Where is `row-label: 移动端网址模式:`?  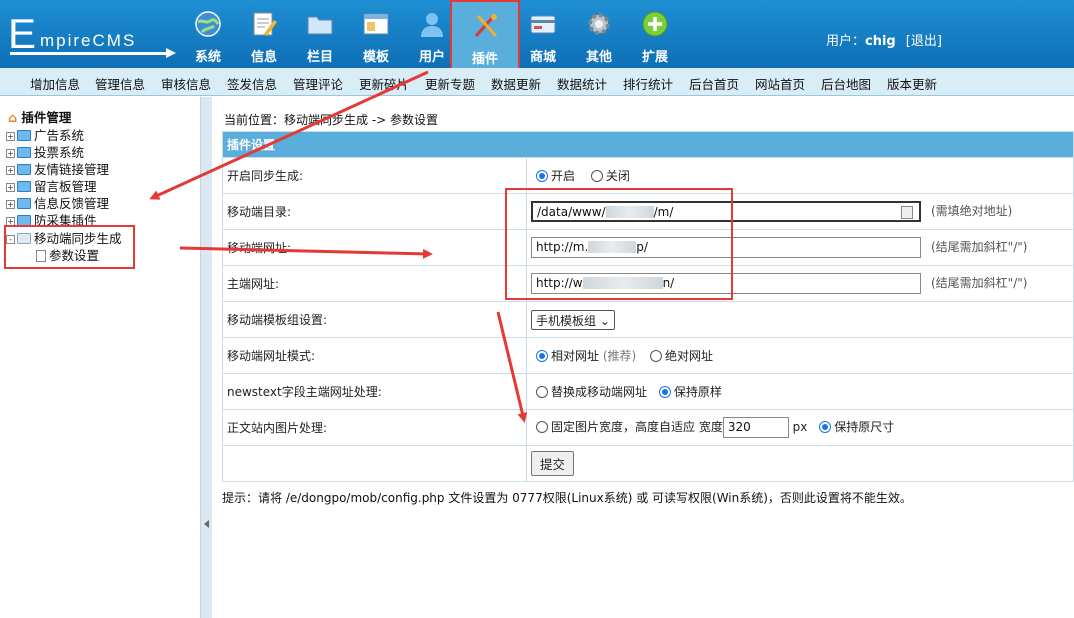
row-label: 移动端网址模式: is located at coordinates (374, 355).